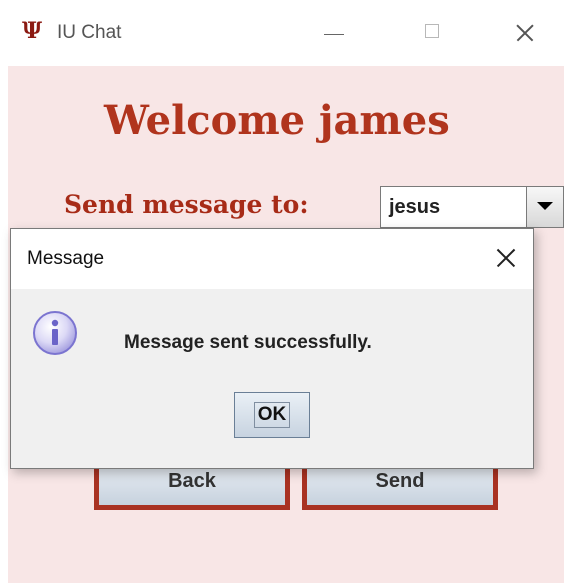 The height and width of the screenshot is (583, 564). What do you see at coordinates (506, 258) in the screenshot?
I see `dialog-close-button` at bounding box center [506, 258].